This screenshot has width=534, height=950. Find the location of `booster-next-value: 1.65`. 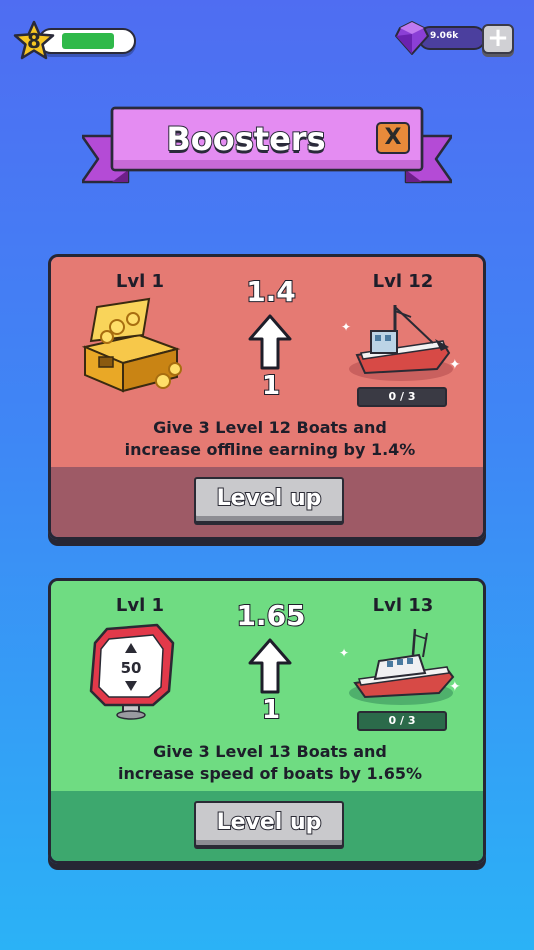

booster-next-value: 1.65 is located at coordinates (270, 615).